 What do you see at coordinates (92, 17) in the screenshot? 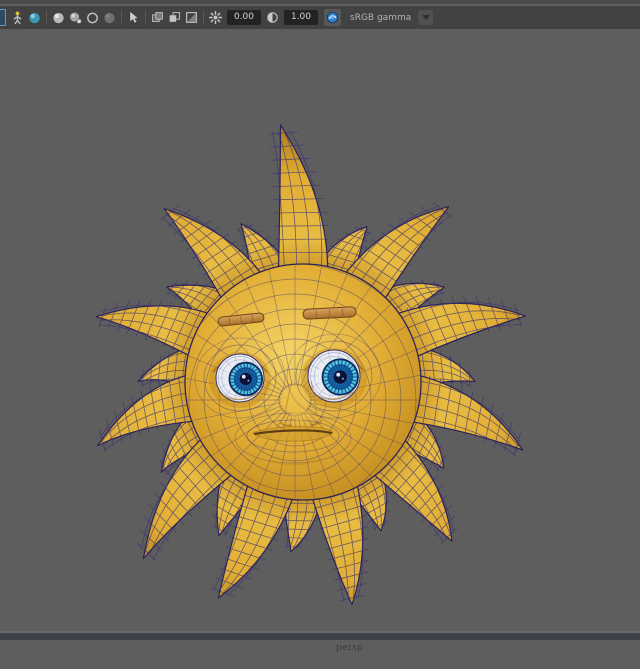
I see `wireframe-circle-icon` at bounding box center [92, 17].